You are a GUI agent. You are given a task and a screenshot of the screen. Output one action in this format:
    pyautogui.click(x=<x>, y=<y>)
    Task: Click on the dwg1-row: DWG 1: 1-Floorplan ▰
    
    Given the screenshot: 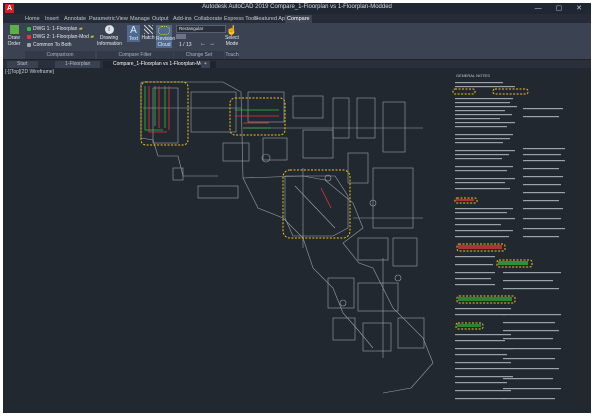 What is the action you would take?
    pyautogui.click(x=55, y=29)
    